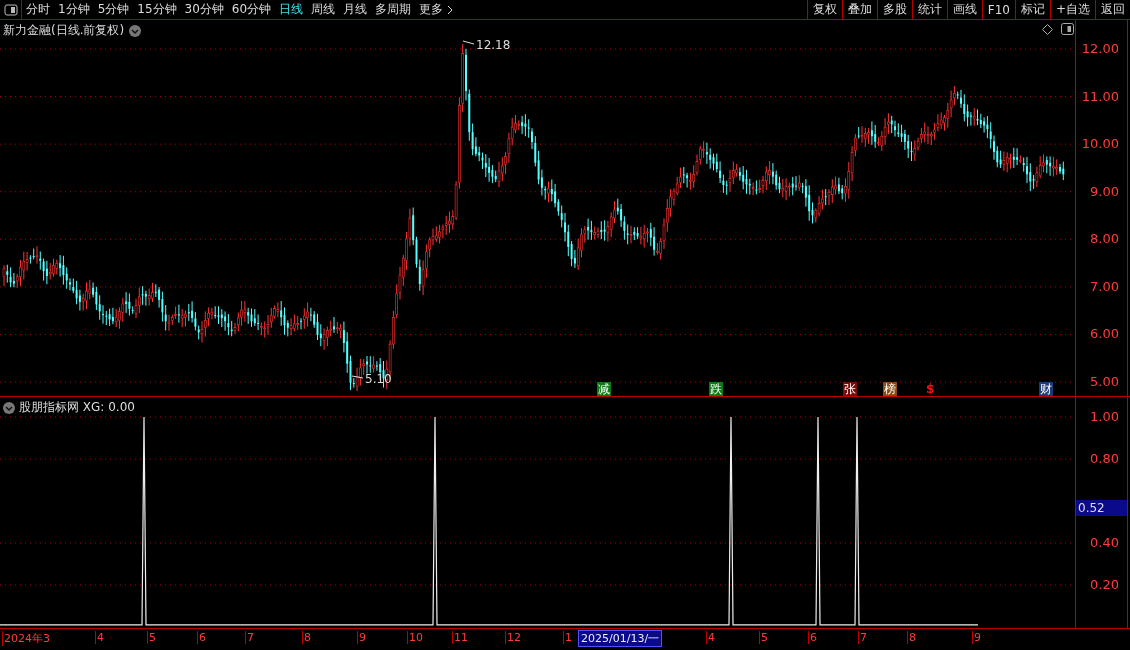 This screenshot has width=1130, height=650. I want to click on indicator-tick-label: 1.00, so click(1104, 416).